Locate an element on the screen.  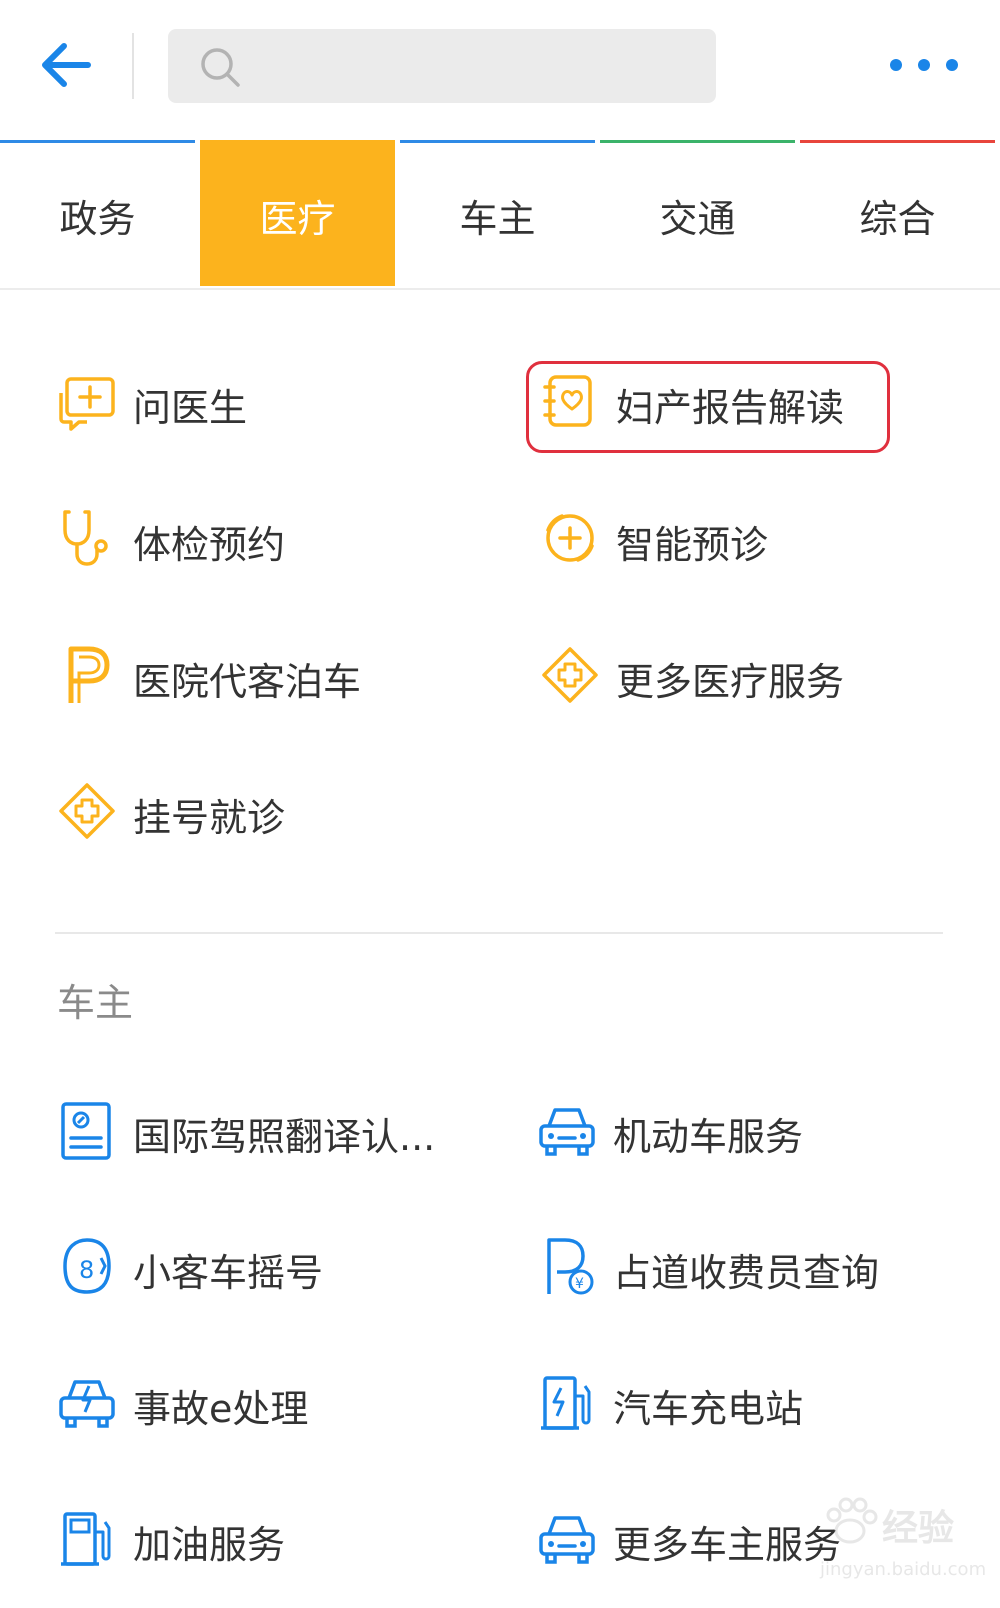
tab-label: 交通 is located at coordinates (697, 219).